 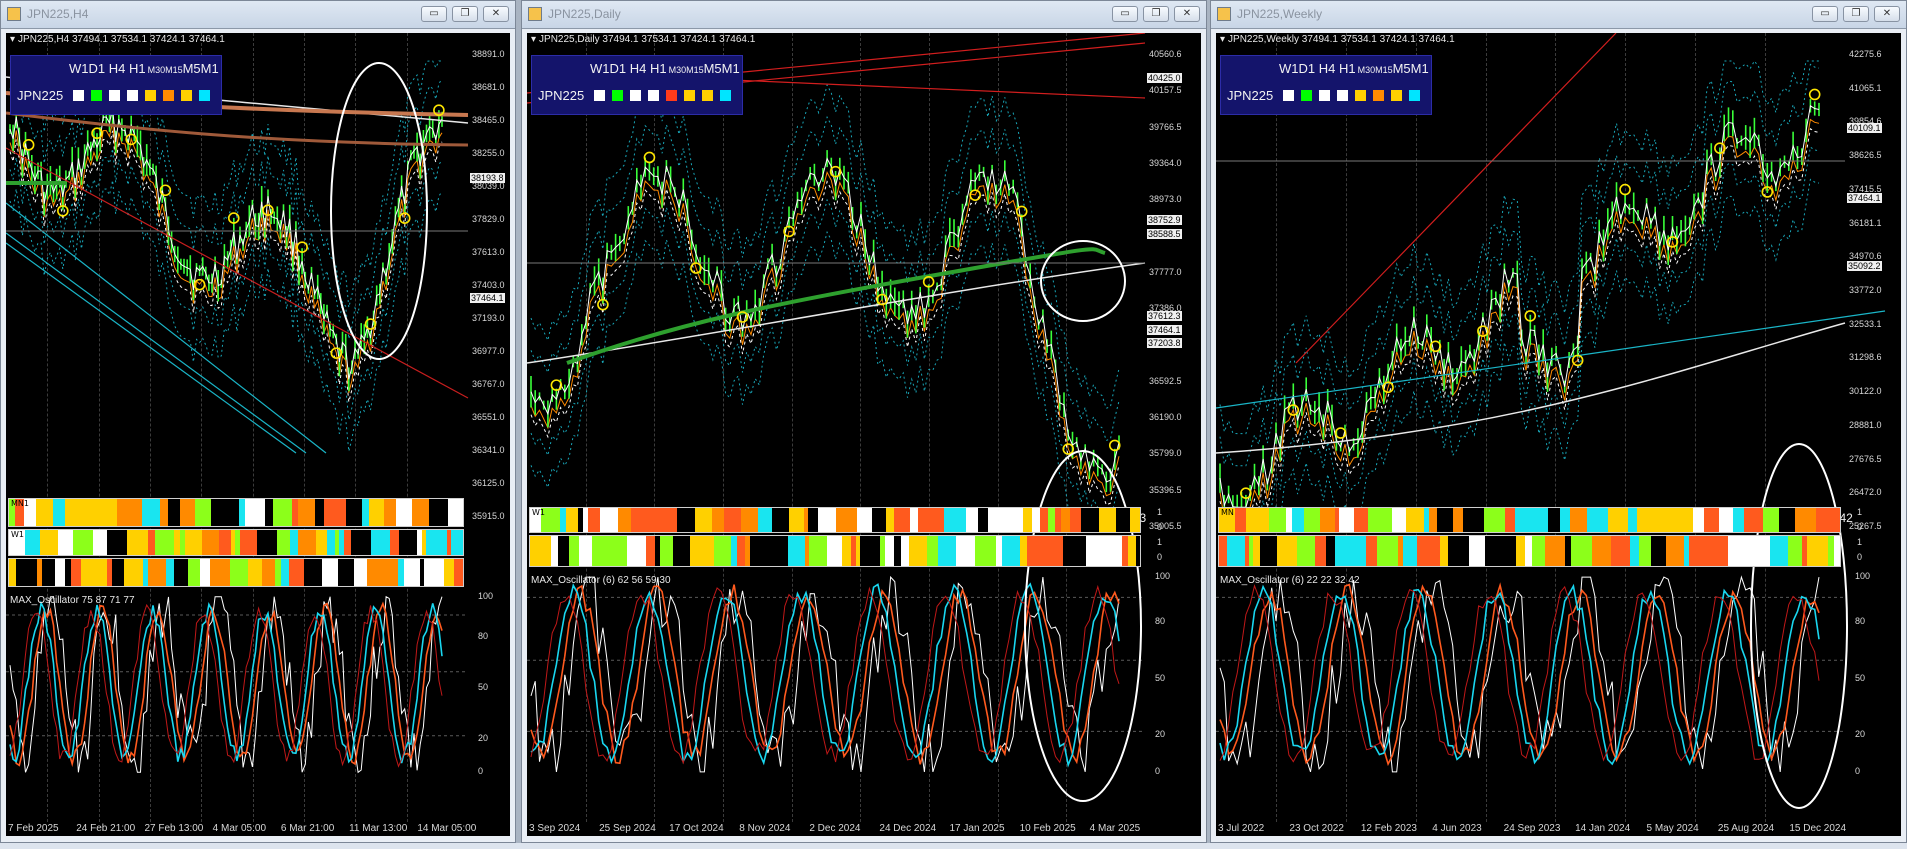 What do you see at coordinates (488, 483) in the screenshot?
I see `price-axis-label: 36125.0` at bounding box center [488, 483].